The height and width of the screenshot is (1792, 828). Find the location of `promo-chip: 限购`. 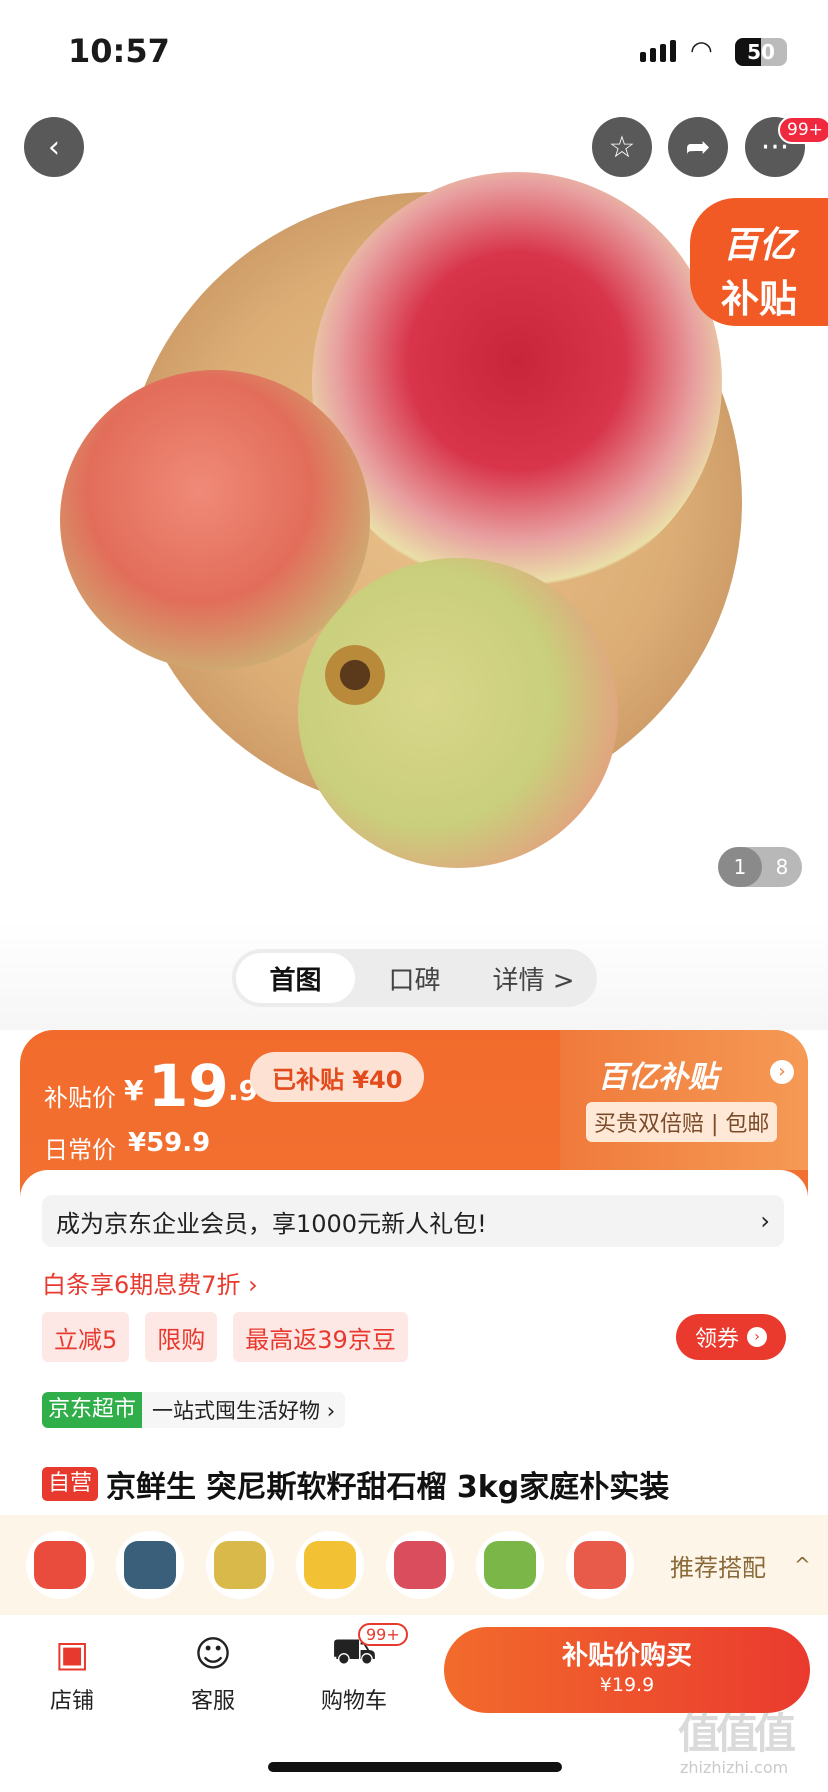

promo-chip: 限购 is located at coordinates (181, 1337).